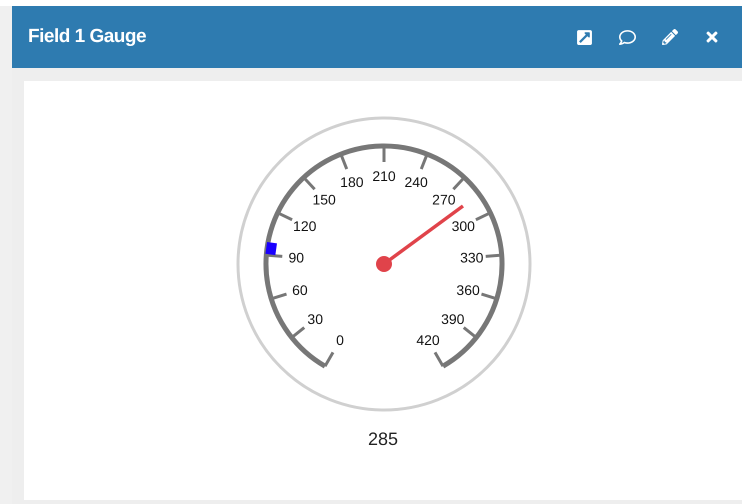 The image size is (742, 504). I want to click on gauge-tick-label: 60, so click(300, 290).